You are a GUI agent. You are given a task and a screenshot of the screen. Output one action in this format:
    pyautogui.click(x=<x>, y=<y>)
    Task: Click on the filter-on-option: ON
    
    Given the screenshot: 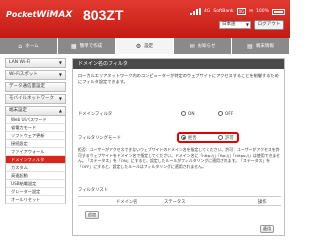 What is the action you would take?
    pyautogui.click(x=188, y=114)
    